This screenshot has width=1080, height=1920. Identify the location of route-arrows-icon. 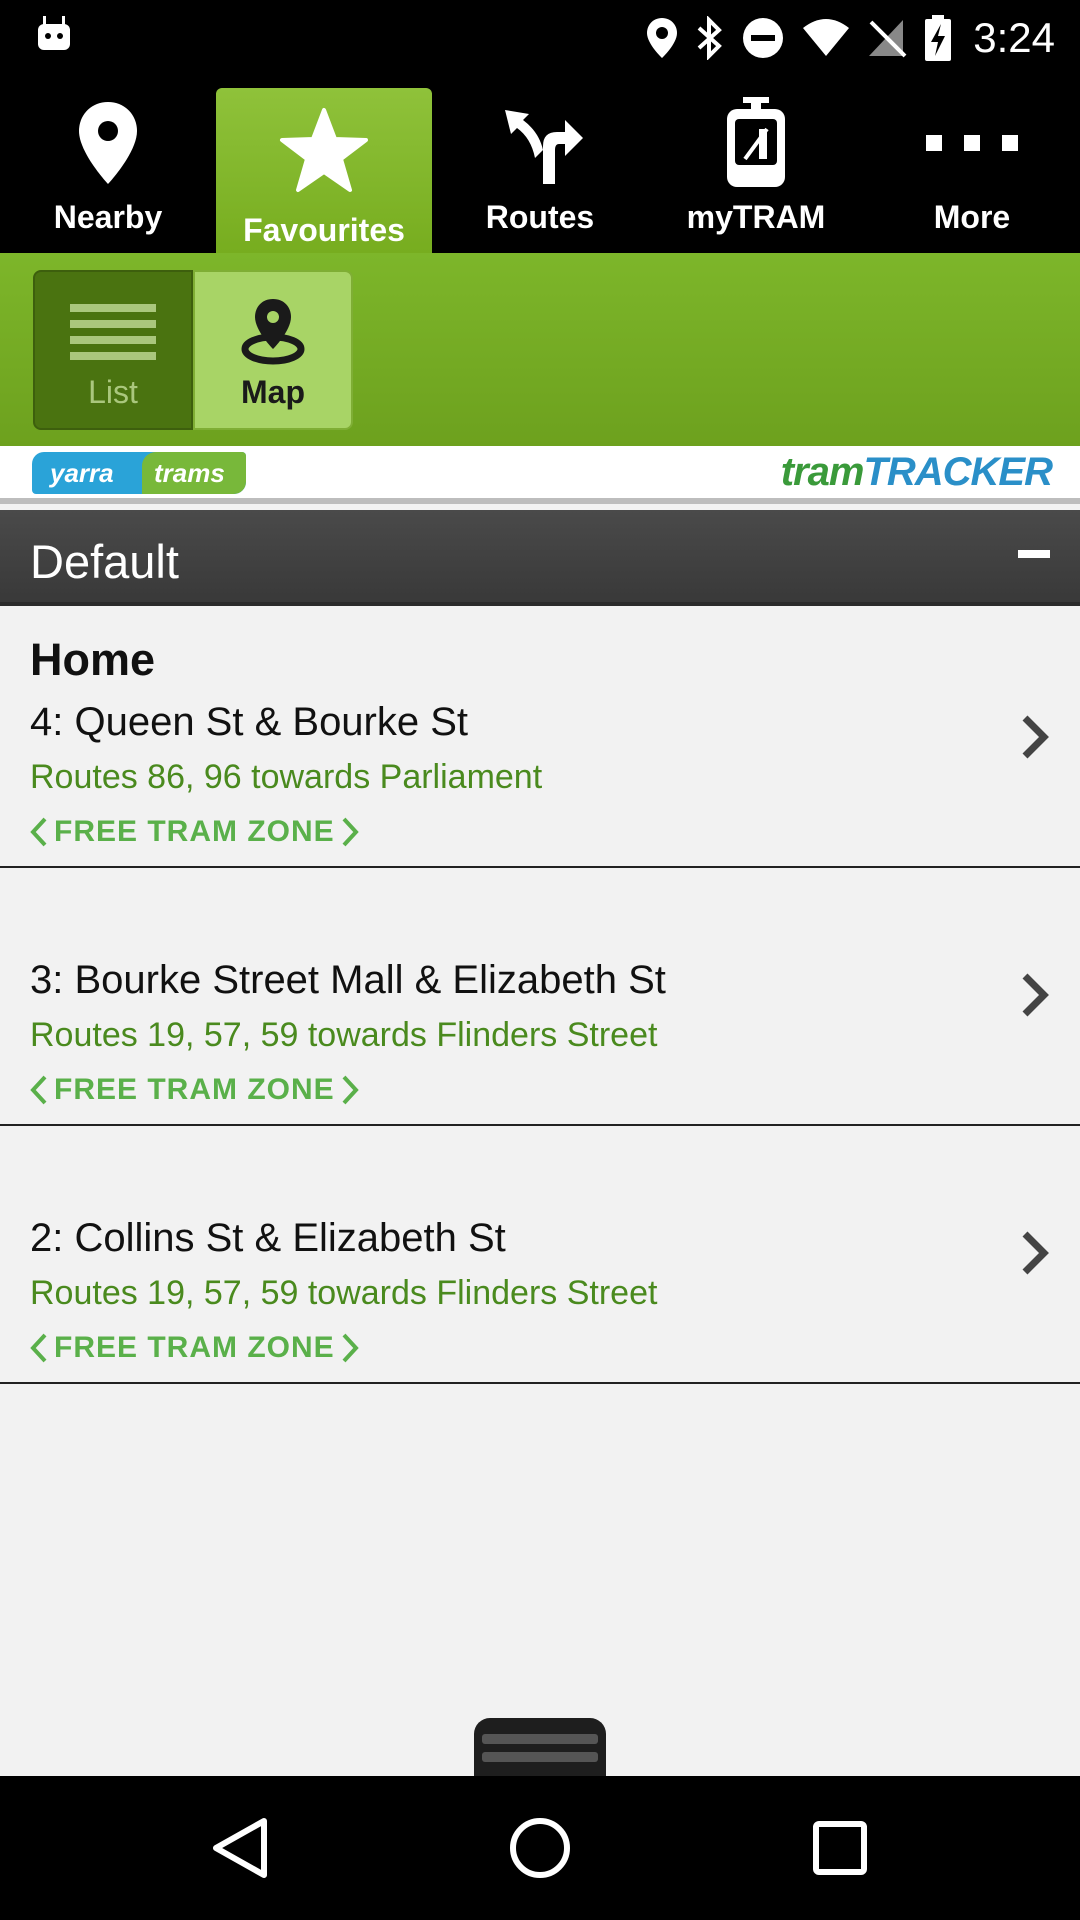
(540, 135).